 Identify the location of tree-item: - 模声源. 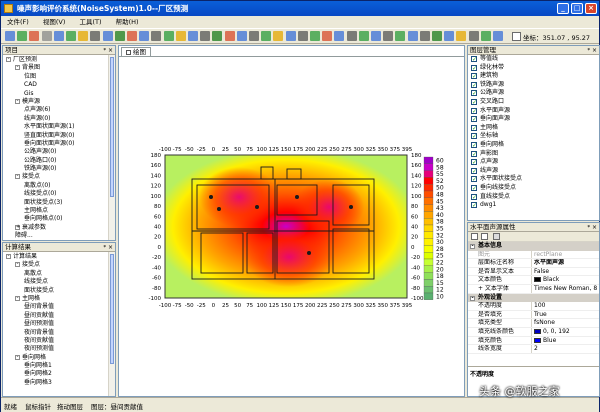
(60, 102).